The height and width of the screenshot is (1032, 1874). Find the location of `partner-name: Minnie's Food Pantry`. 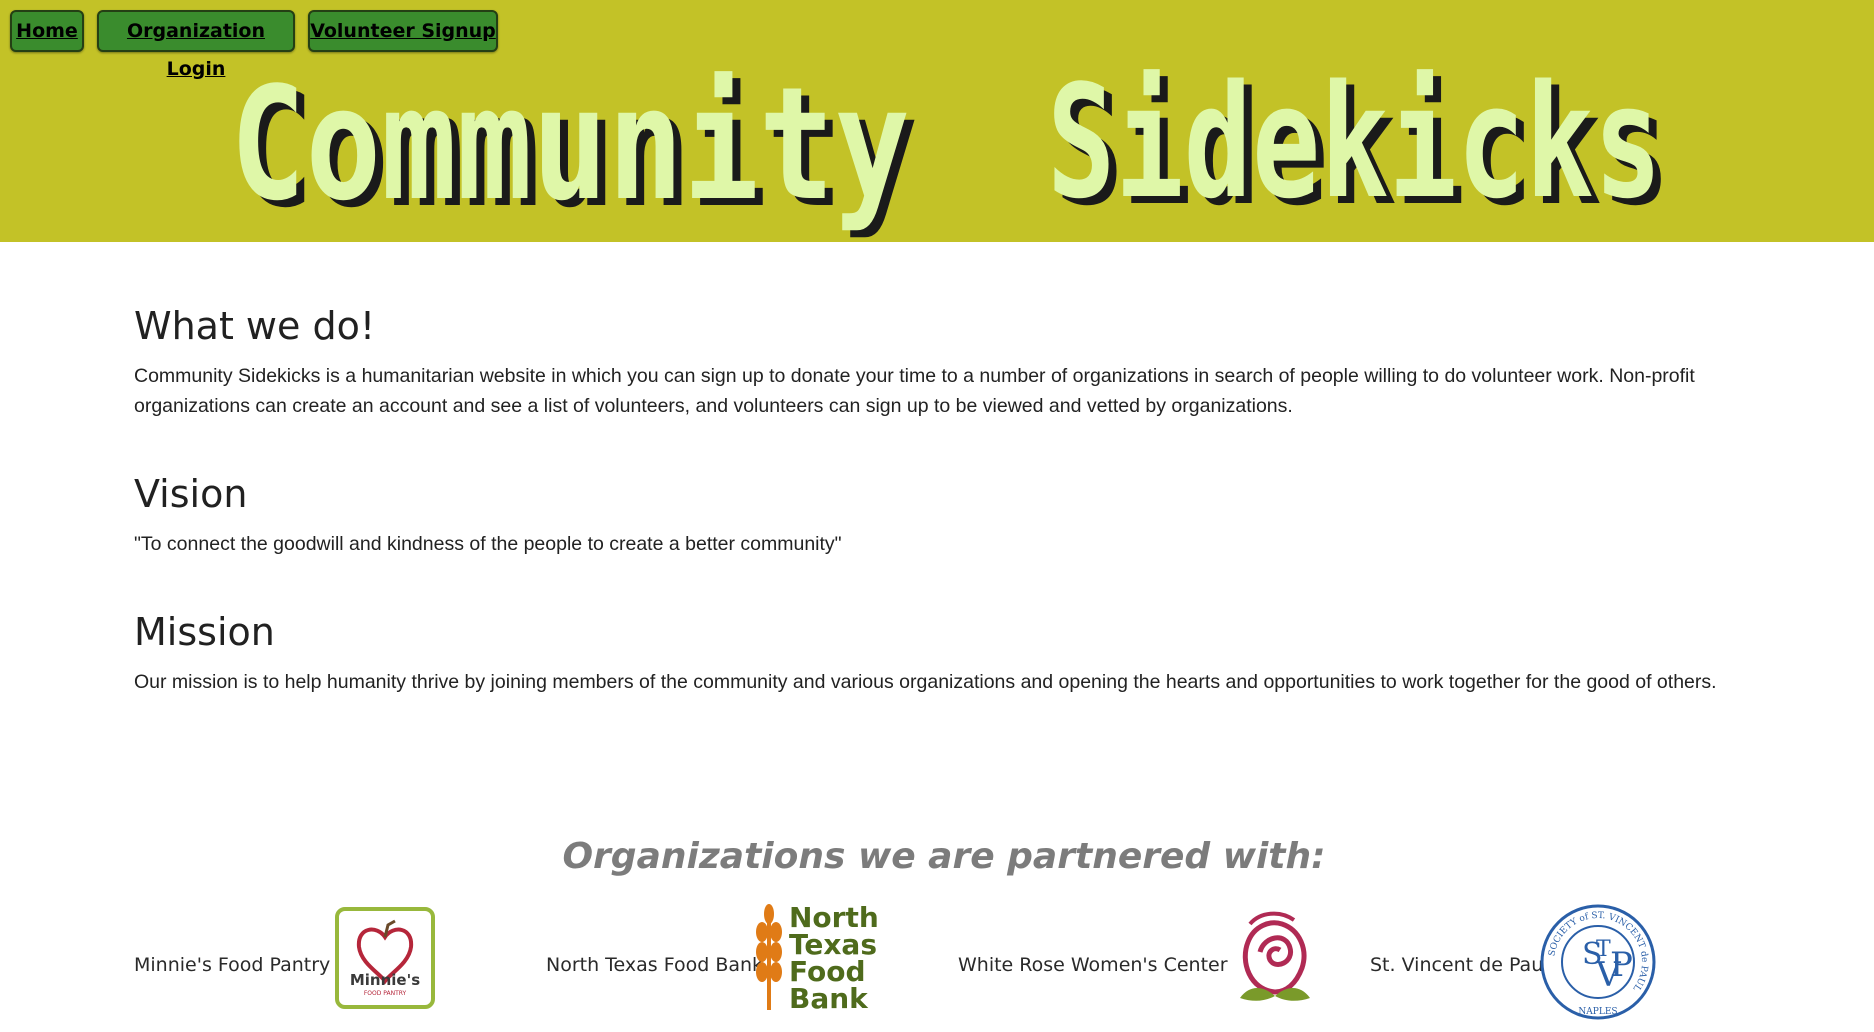

partner-name: Minnie's Food Pantry is located at coordinates (232, 965).